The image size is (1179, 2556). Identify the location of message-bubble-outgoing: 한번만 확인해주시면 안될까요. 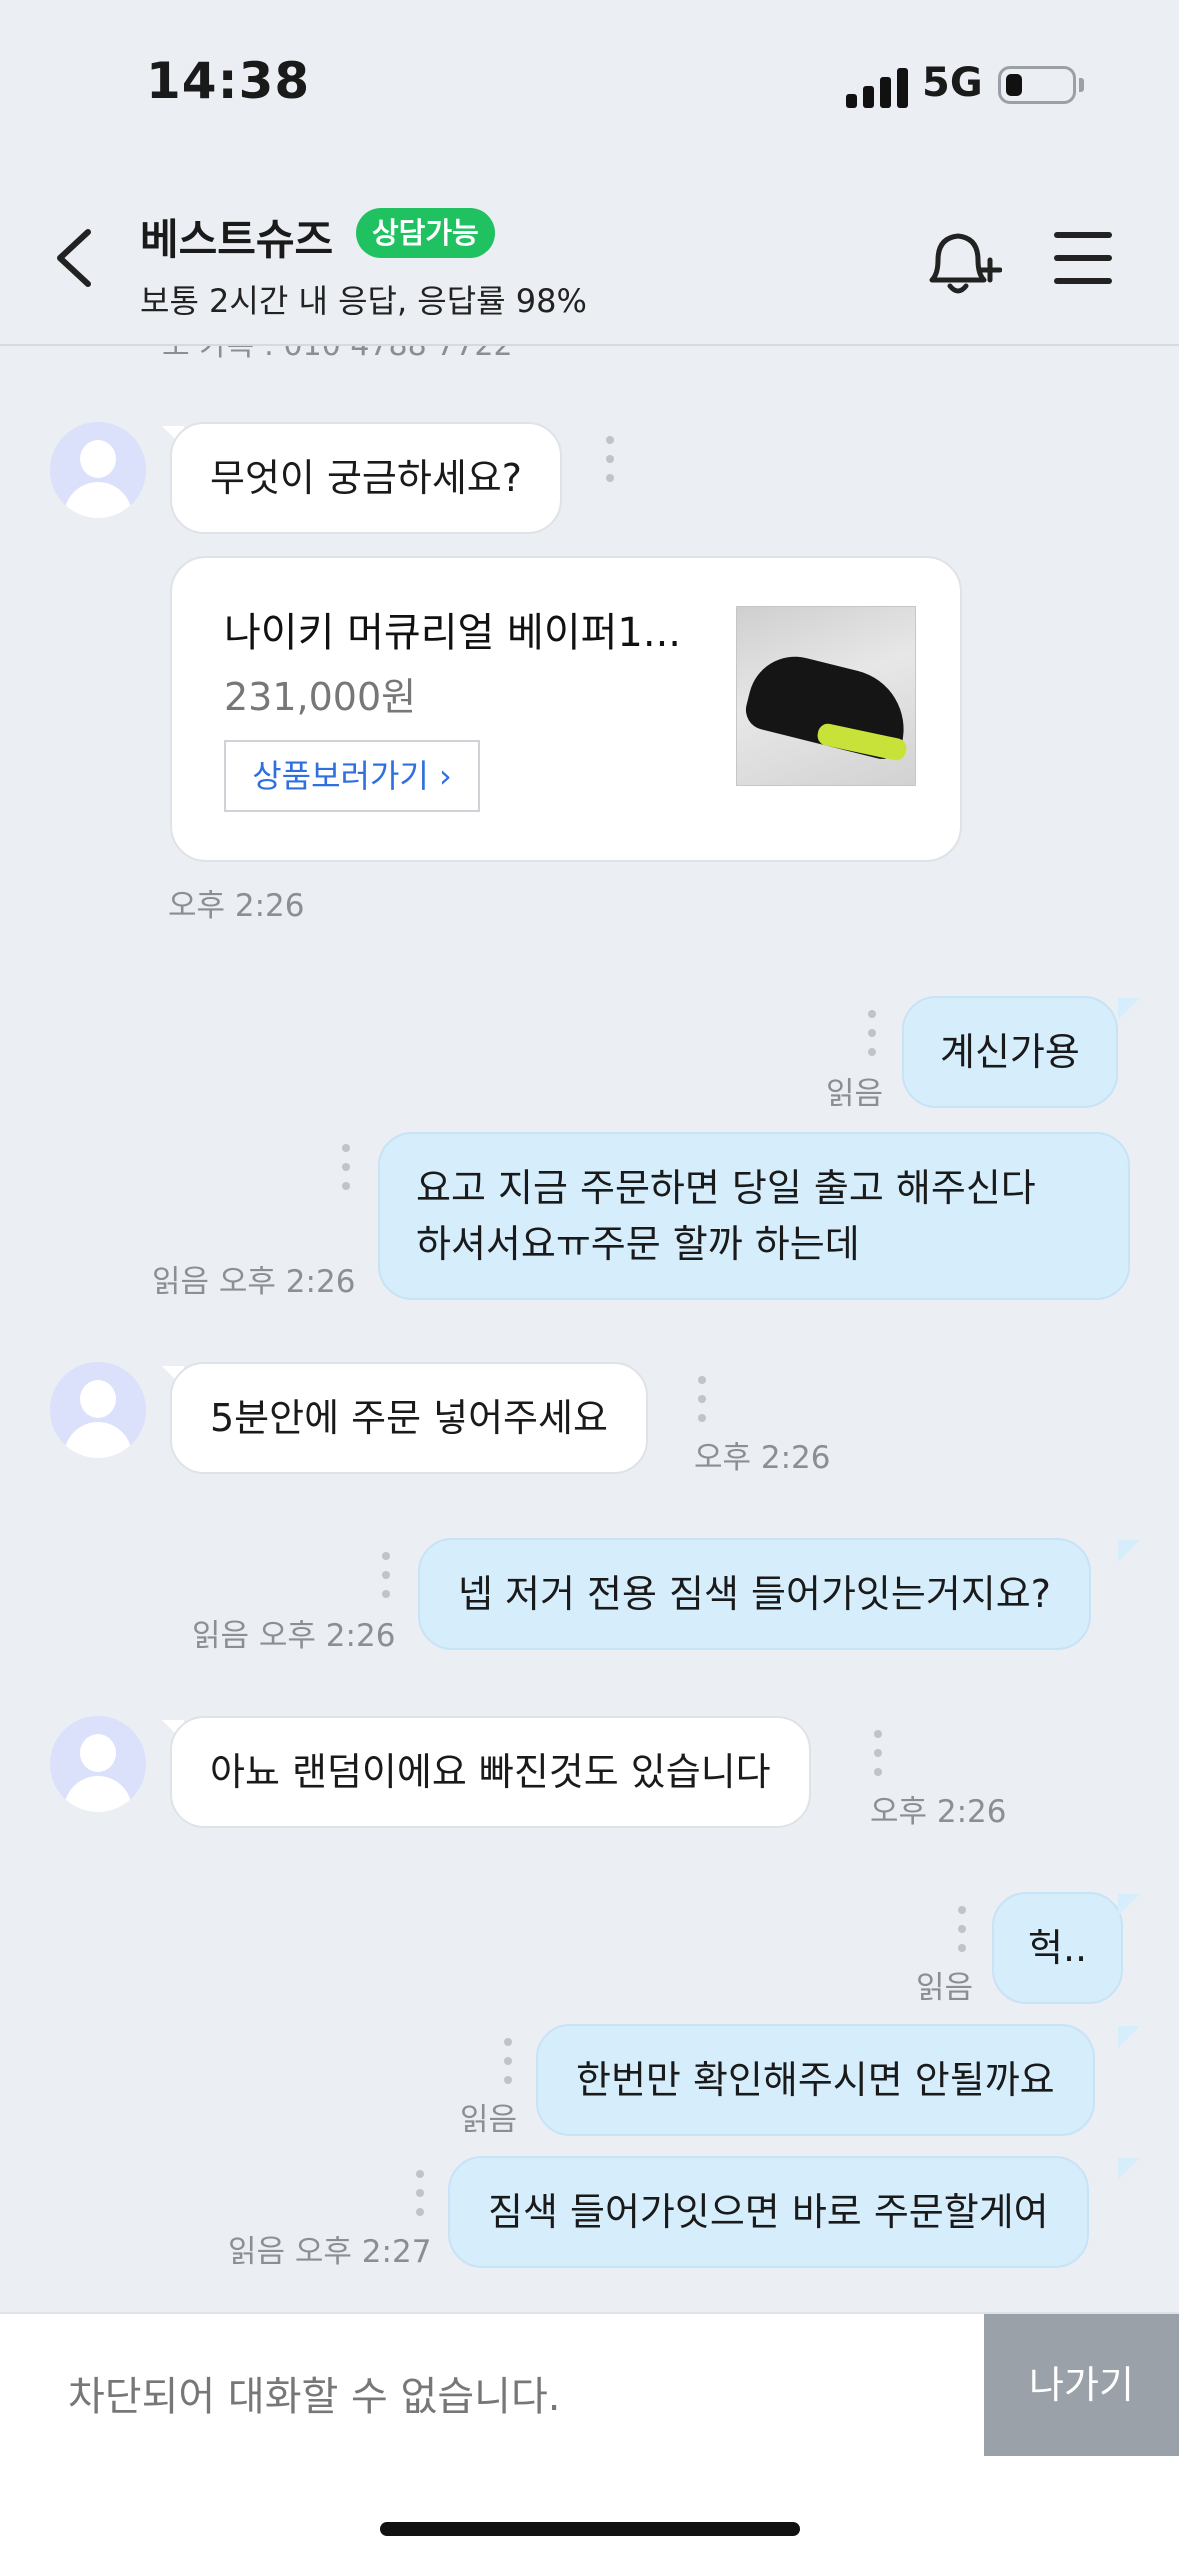
(815, 2080).